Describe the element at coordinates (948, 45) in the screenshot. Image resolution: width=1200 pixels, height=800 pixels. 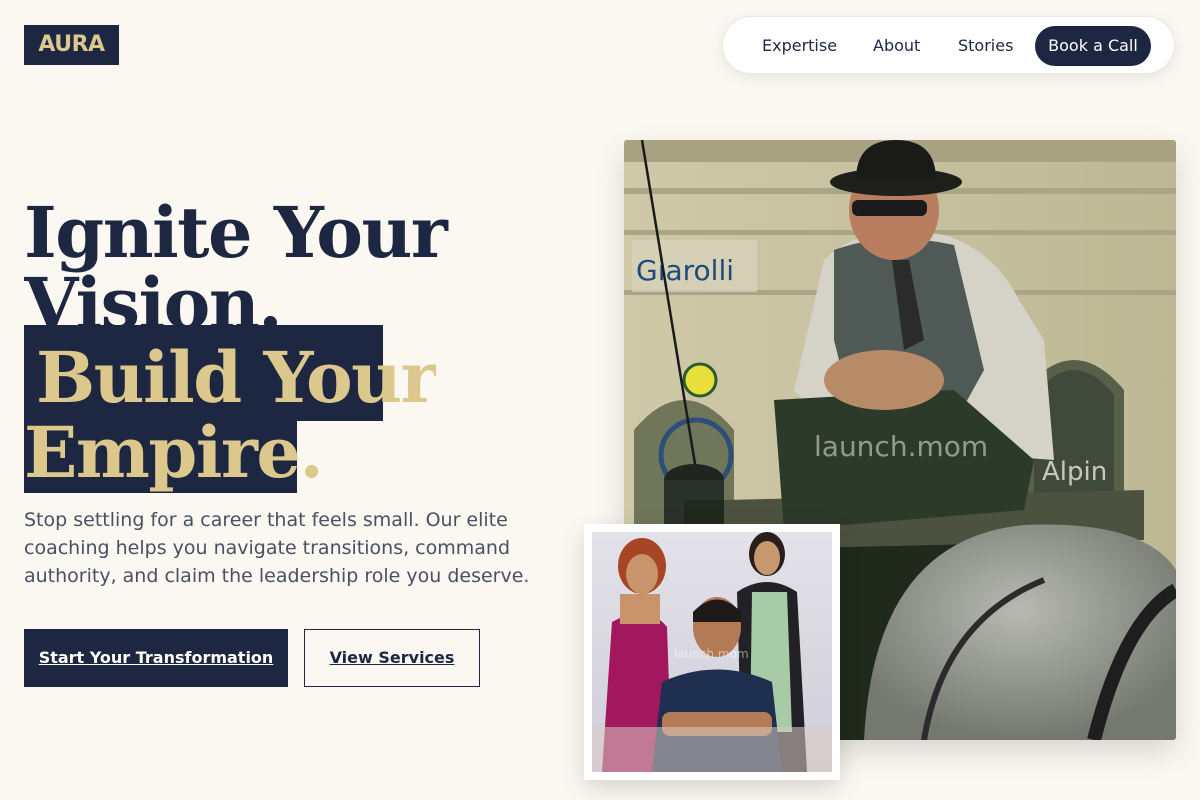
I see `top-navigation: Expertise About Stories Book a Call` at that location.